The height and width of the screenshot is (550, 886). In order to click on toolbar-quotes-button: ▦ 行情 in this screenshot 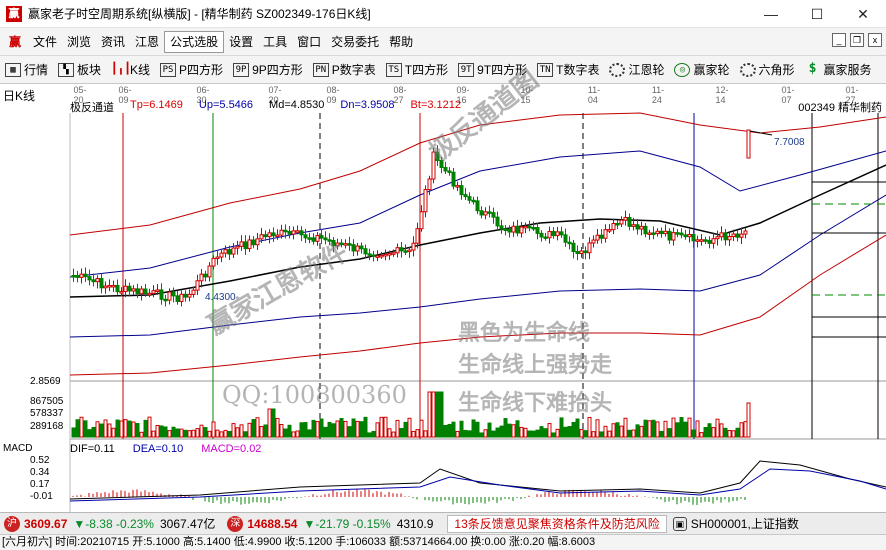, I will do `click(26, 70)`.